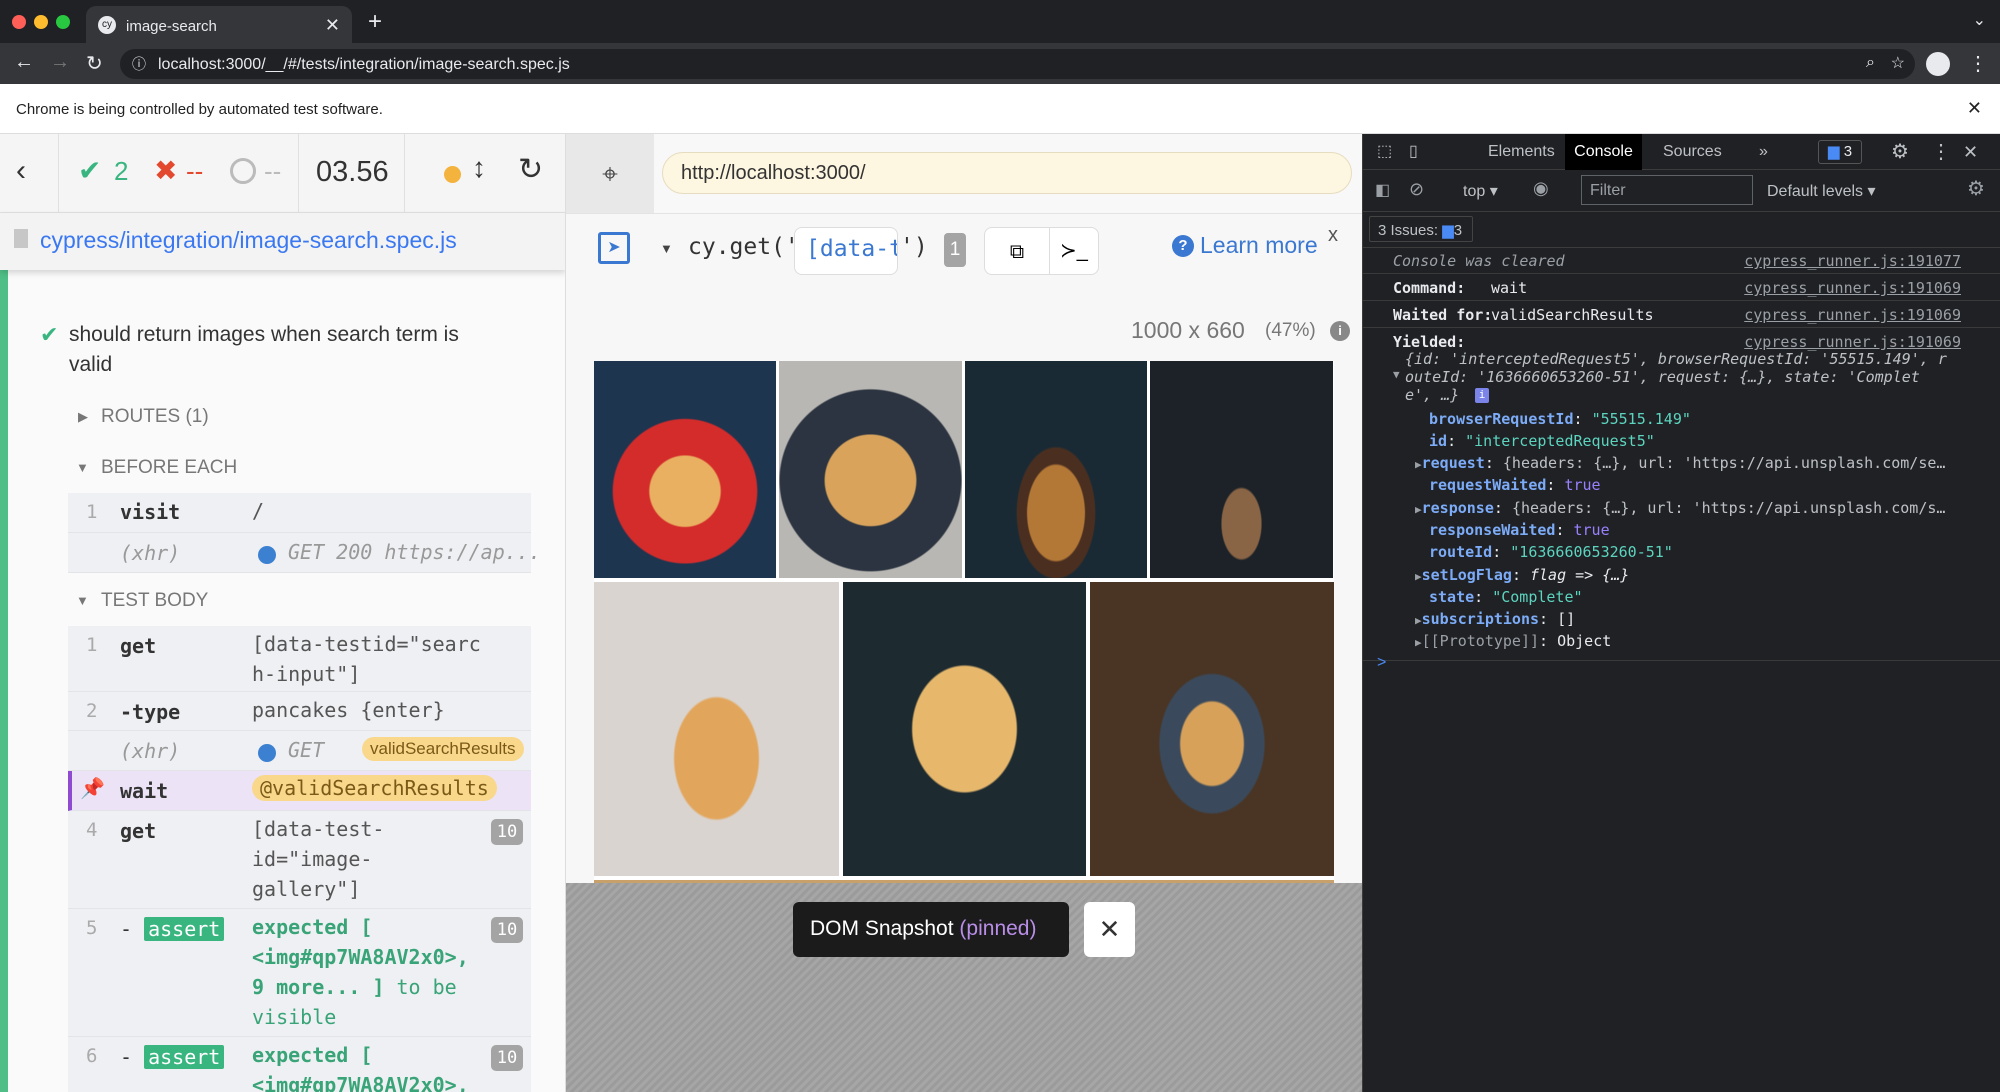 This screenshot has width=2000, height=1092. Describe the element at coordinates (1970, 152) in the screenshot. I see `close-devtools-icon: ✕` at that location.